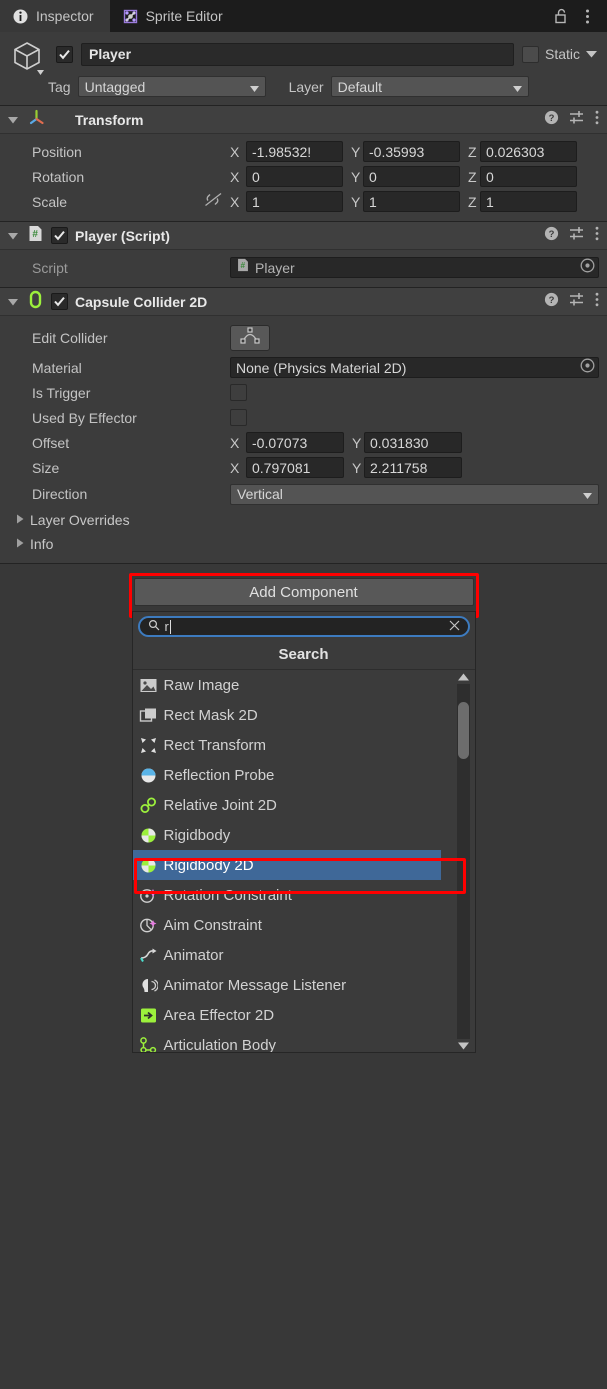  I want to click on script-object-field: # Player, so click(414, 267).